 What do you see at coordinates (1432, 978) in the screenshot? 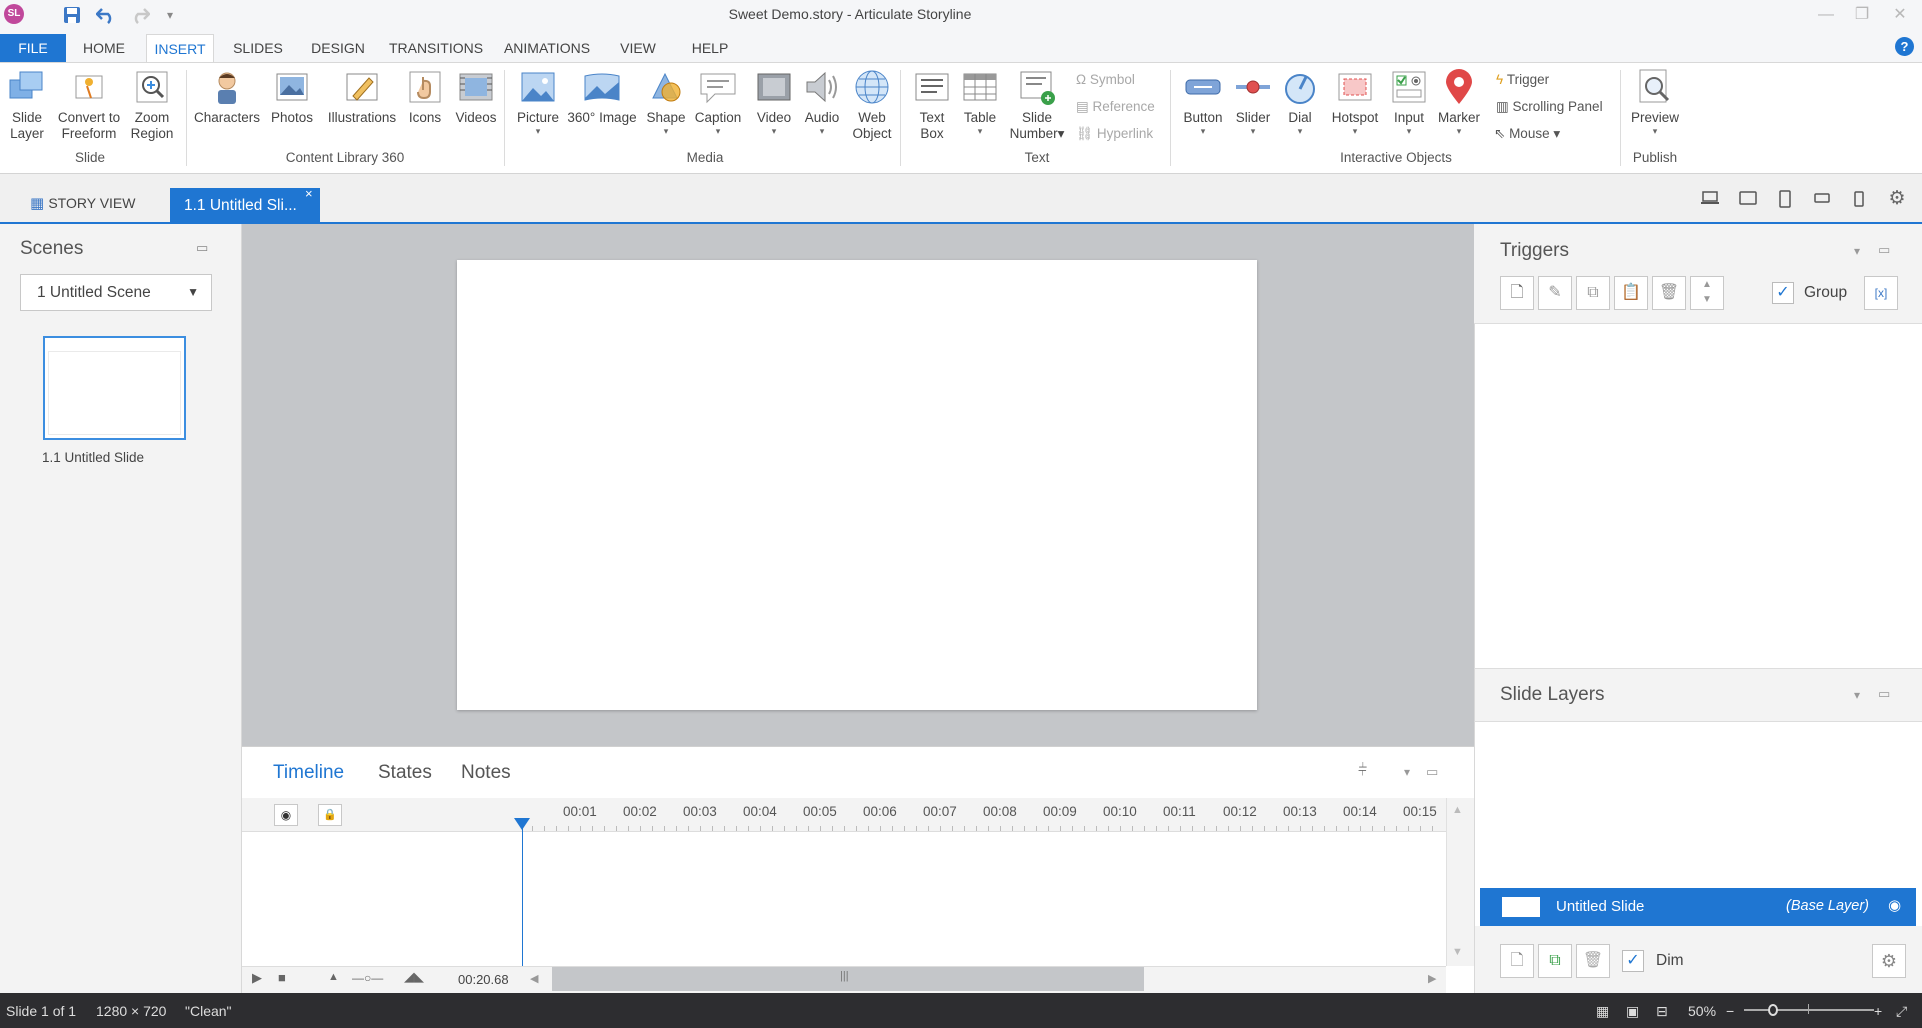
I see `scroll-right-icon: ▶` at bounding box center [1432, 978].